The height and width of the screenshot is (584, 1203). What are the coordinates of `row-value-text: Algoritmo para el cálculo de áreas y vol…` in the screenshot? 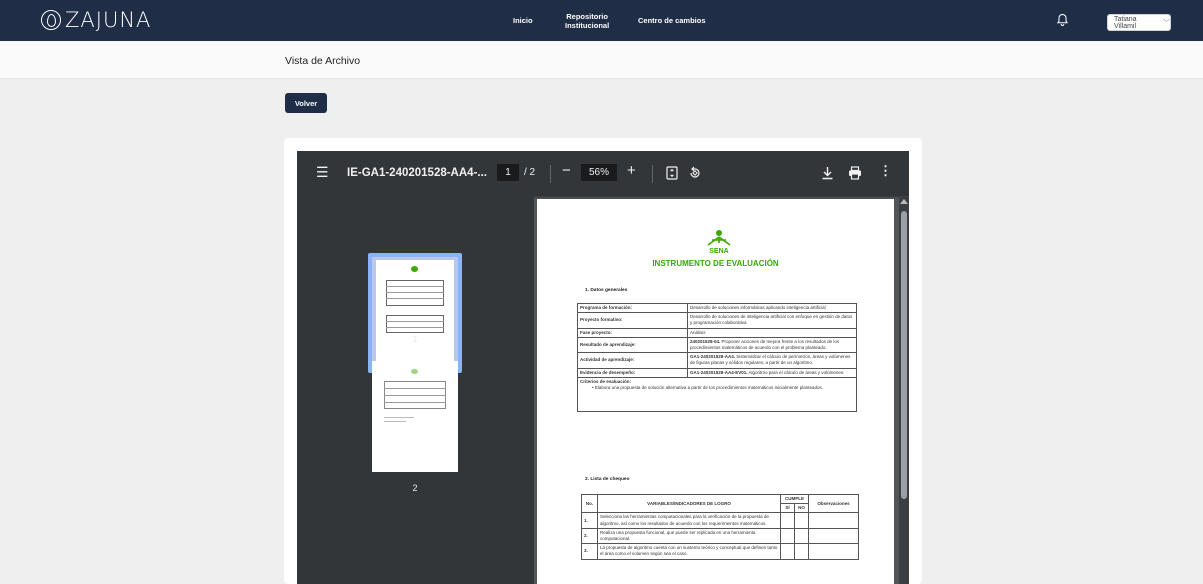 It's located at (796, 372).